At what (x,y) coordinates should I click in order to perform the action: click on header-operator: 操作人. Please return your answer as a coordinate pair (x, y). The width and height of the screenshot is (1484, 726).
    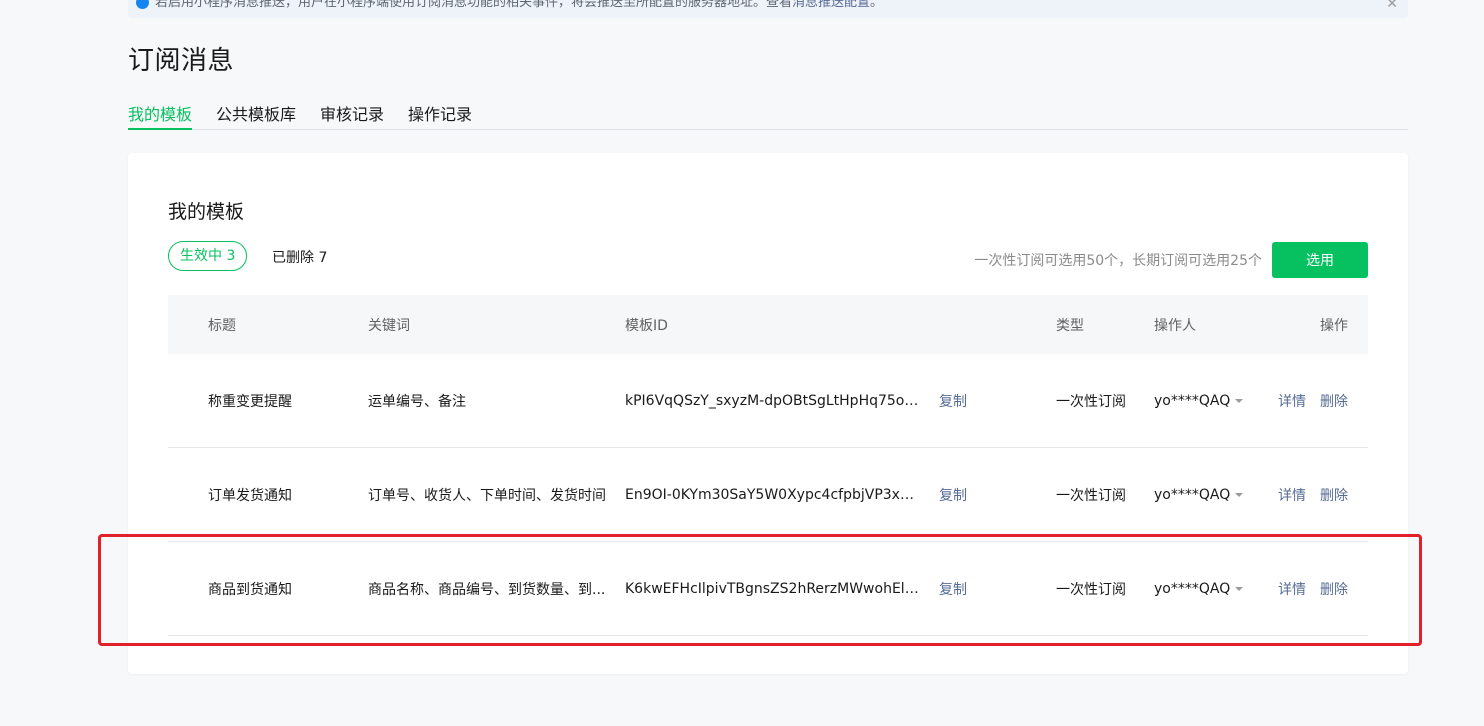
    Looking at the image, I should click on (1175, 325).